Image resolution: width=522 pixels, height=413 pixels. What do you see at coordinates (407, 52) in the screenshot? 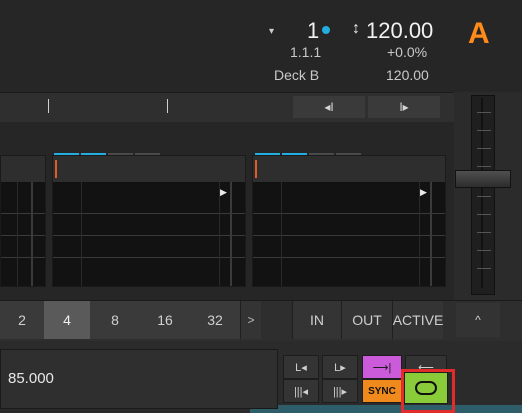
I see `pitch-readout: +0.0%` at bounding box center [407, 52].